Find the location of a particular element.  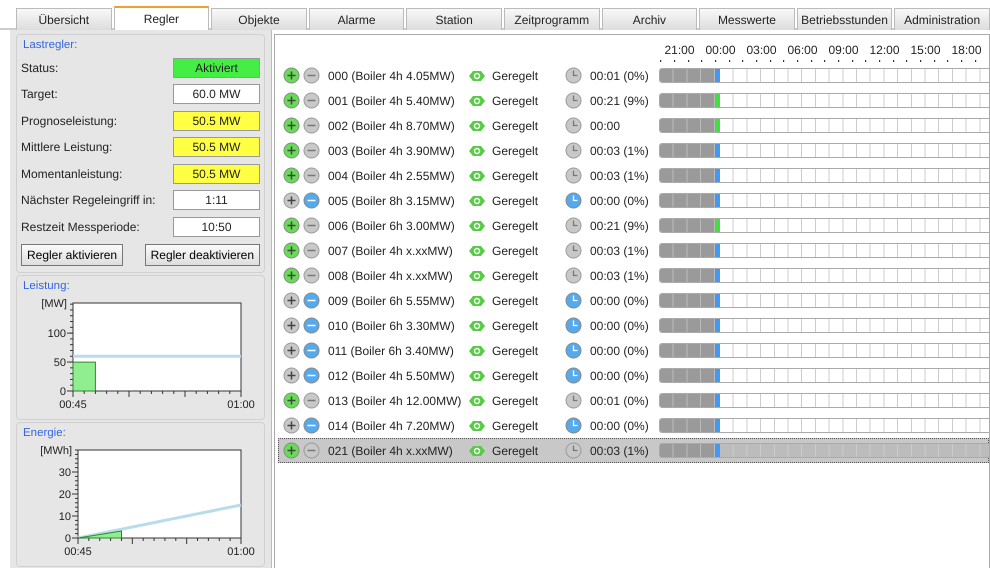

object-row: 009 (Boiler 6h 5.55MW) Geregelt 00:00 (0%) is located at coordinates (634, 300).